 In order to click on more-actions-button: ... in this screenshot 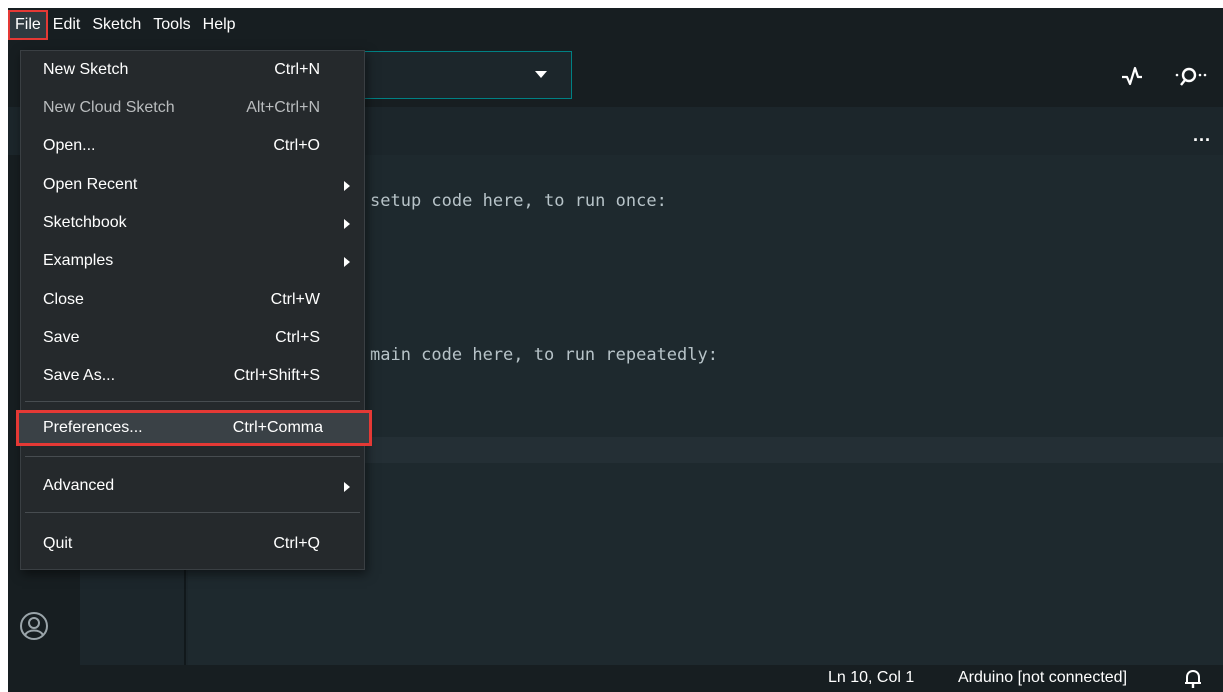, I will do `click(1202, 135)`.